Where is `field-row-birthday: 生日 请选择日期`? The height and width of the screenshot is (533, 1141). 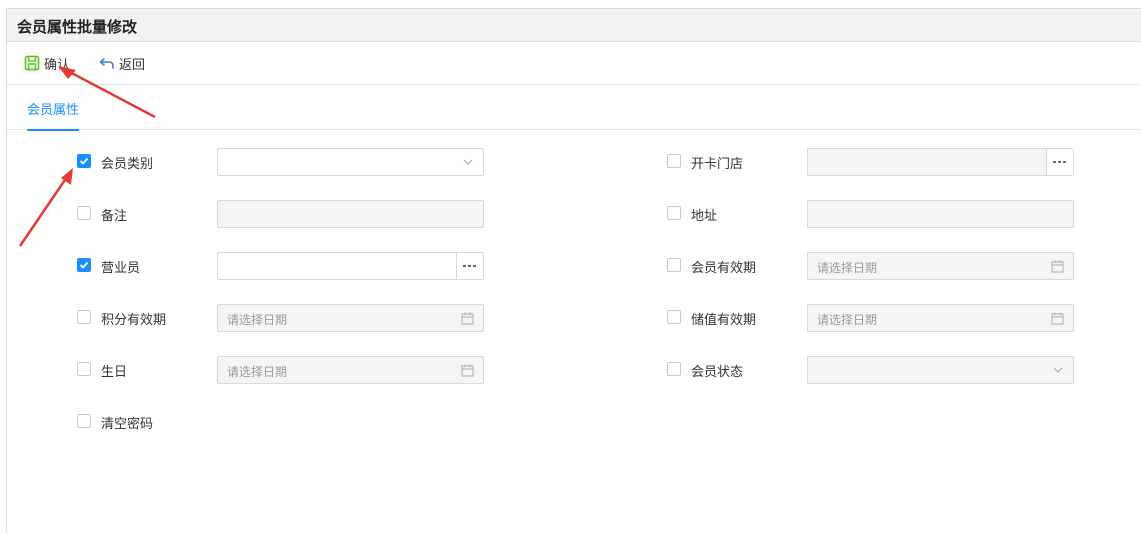 field-row-birthday: 生日 请选择日期 is located at coordinates (280, 370).